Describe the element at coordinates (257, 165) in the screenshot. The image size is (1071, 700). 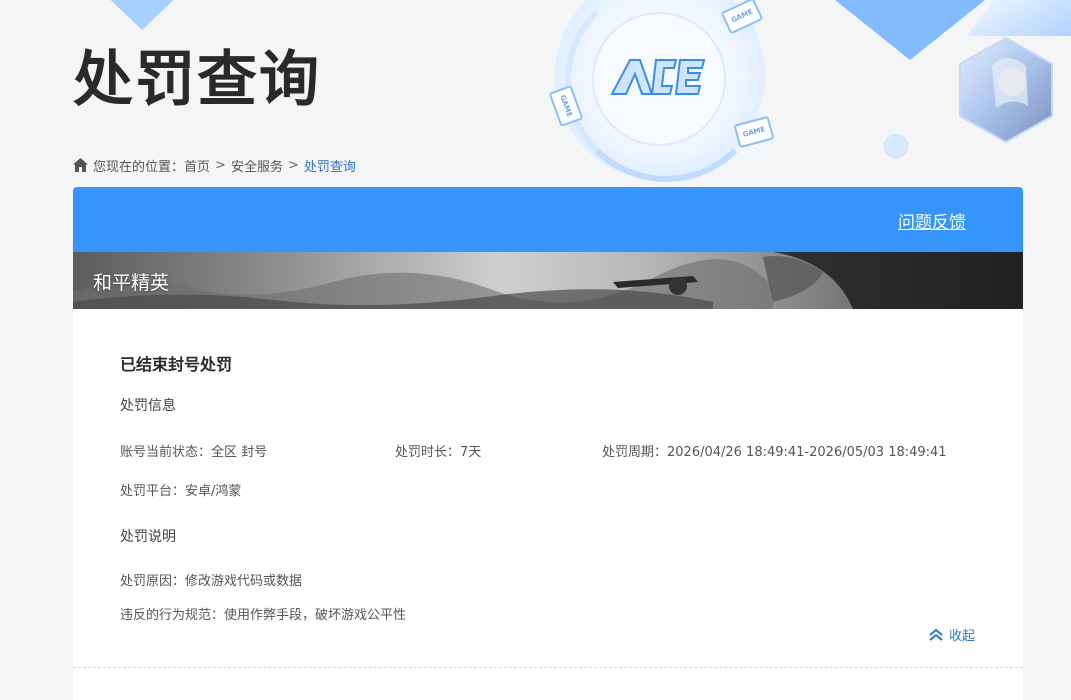
I see `breadcrumb-security-link: 安全服务` at that location.